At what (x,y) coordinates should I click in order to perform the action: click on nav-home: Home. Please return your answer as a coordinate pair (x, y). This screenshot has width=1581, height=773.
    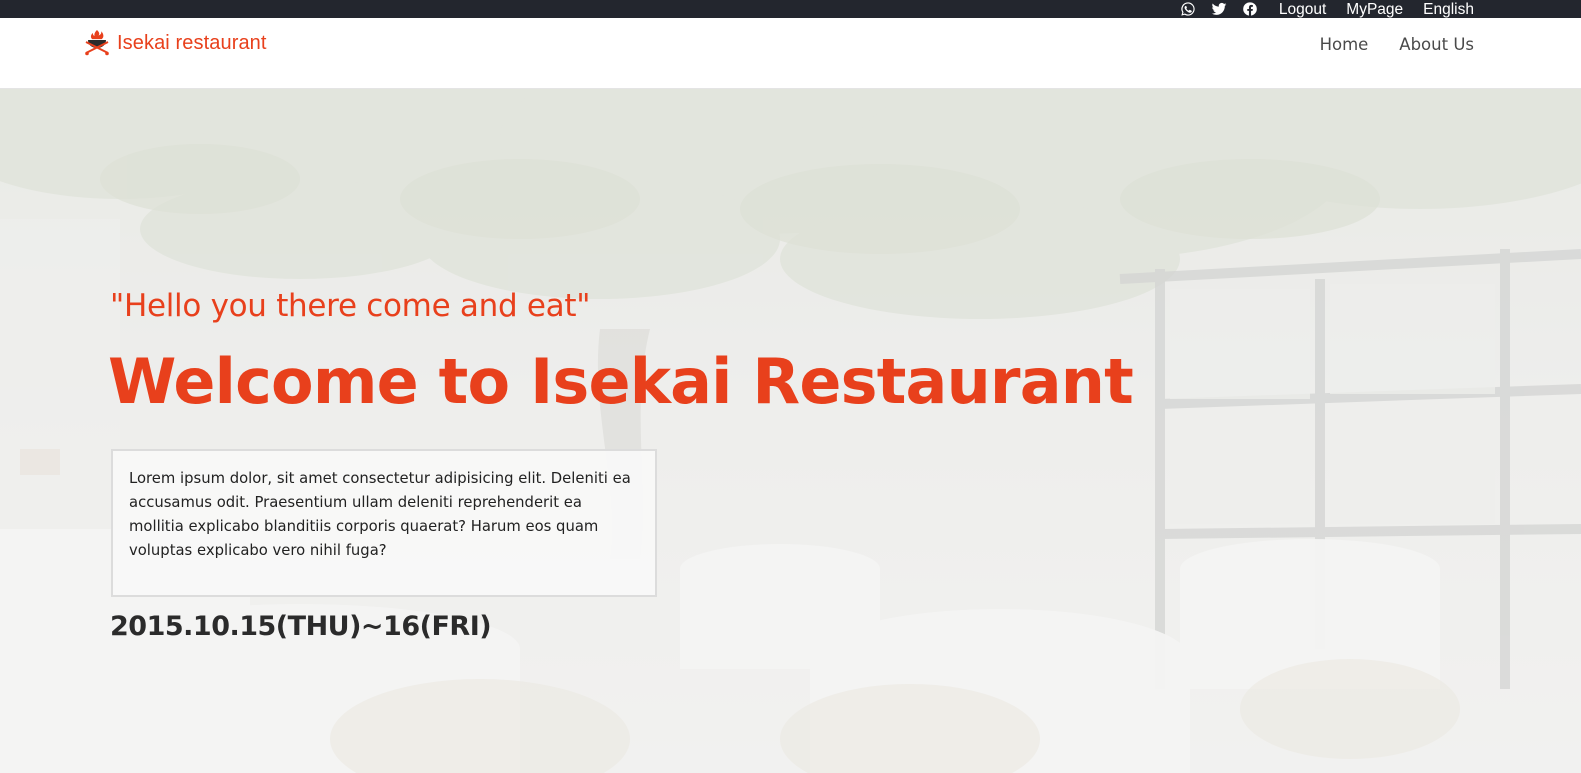
    Looking at the image, I should click on (1344, 44).